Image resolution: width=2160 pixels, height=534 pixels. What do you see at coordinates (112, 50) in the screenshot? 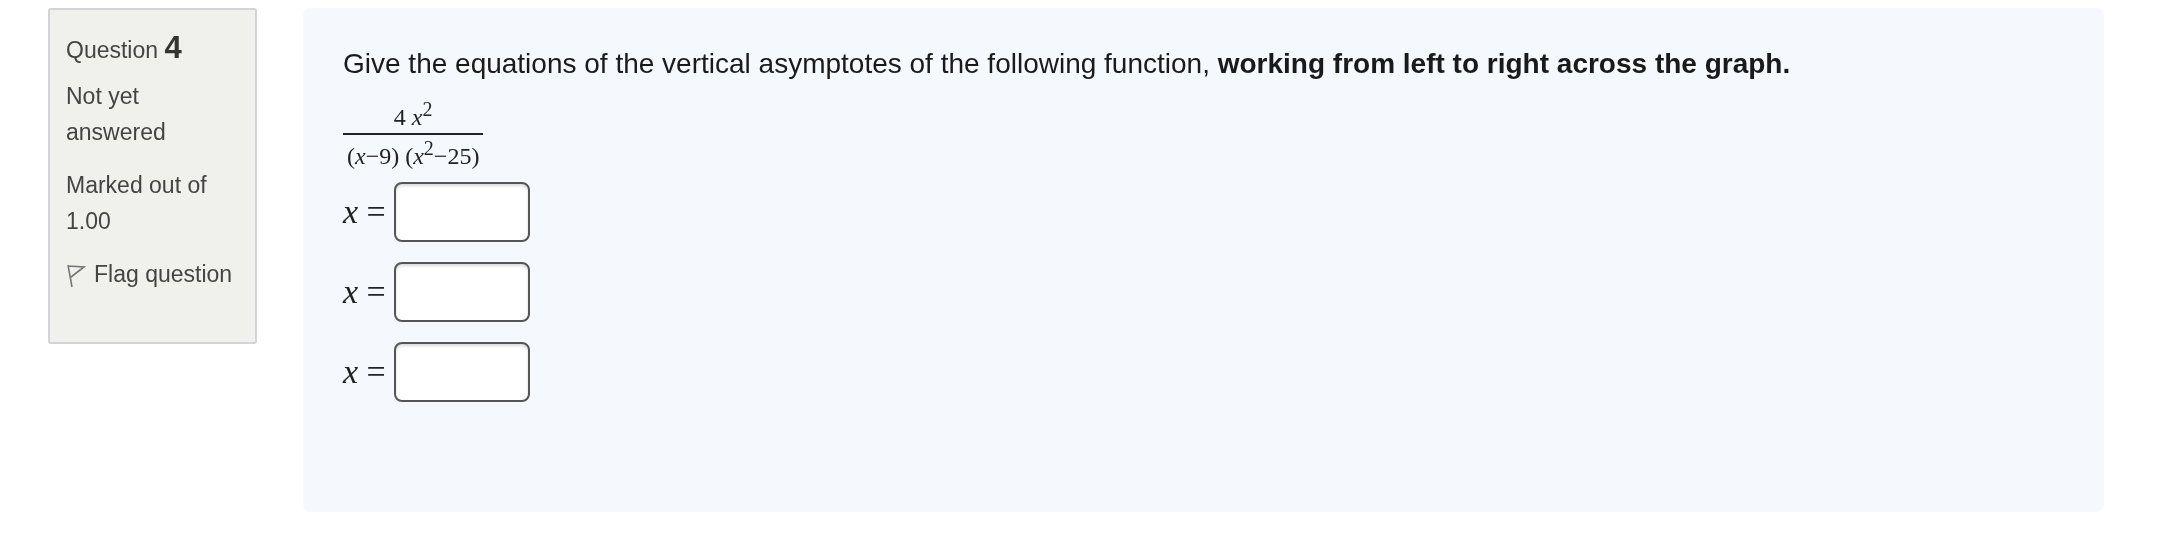
I see `question-label: Question` at bounding box center [112, 50].